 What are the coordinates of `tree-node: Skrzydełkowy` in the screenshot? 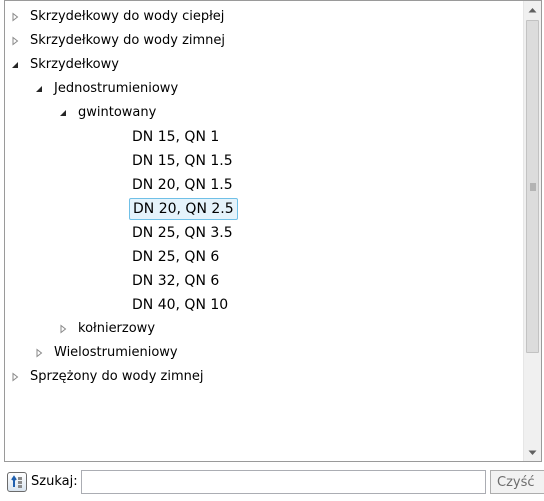 It's located at (264, 65).